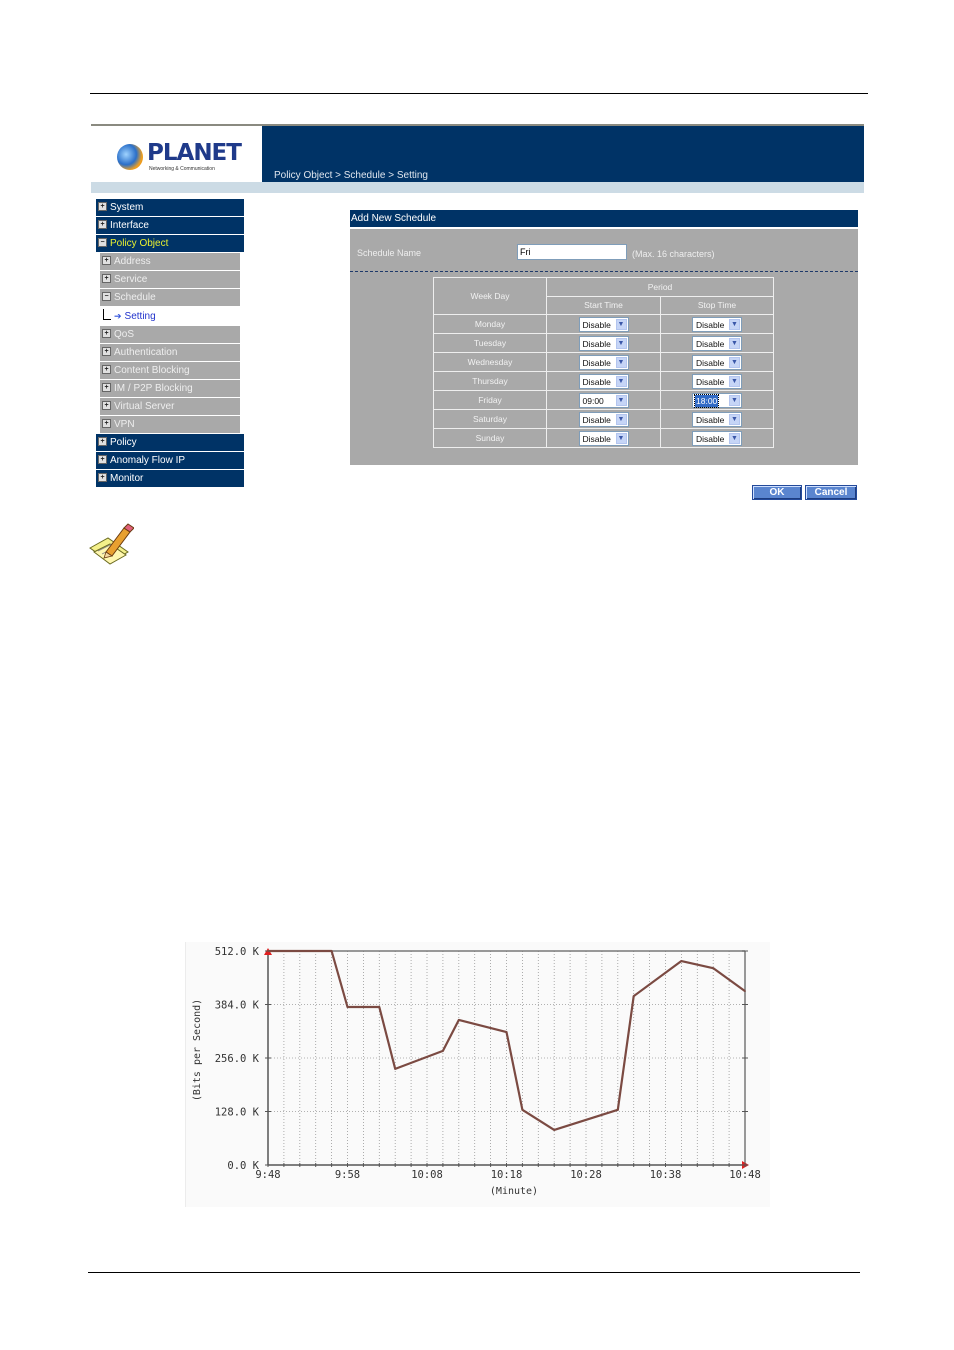 The image size is (954, 1350). Describe the element at coordinates (140, 316) in the screenshot. I see `sidebar-item-label: Setting` at that location.